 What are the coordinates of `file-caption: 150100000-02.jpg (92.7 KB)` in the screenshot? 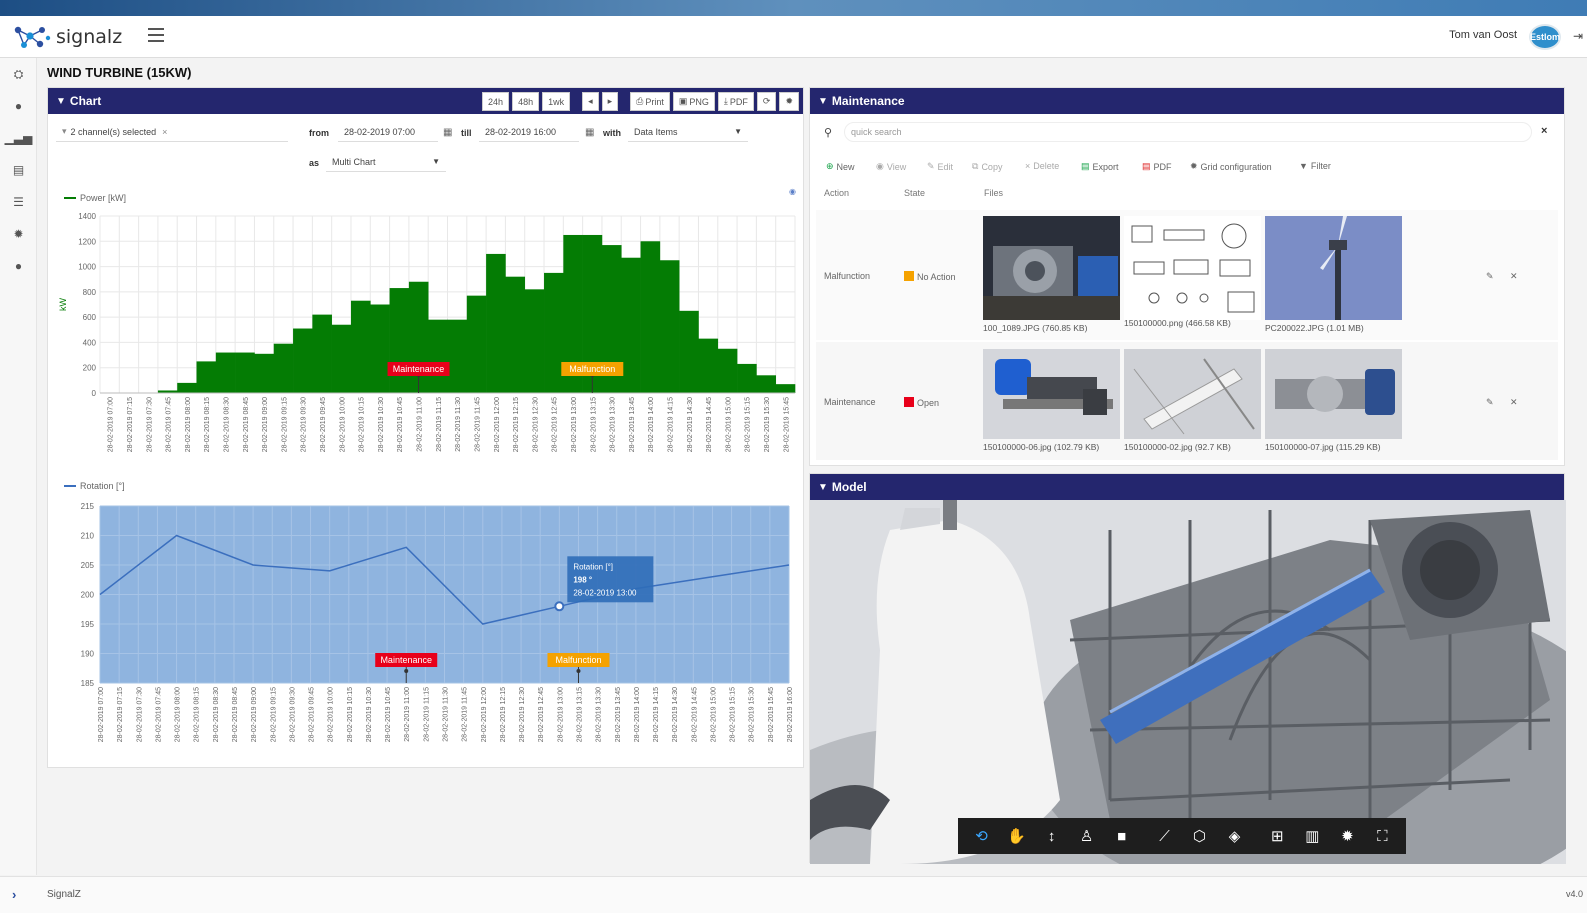 It's located at (1177, 447).